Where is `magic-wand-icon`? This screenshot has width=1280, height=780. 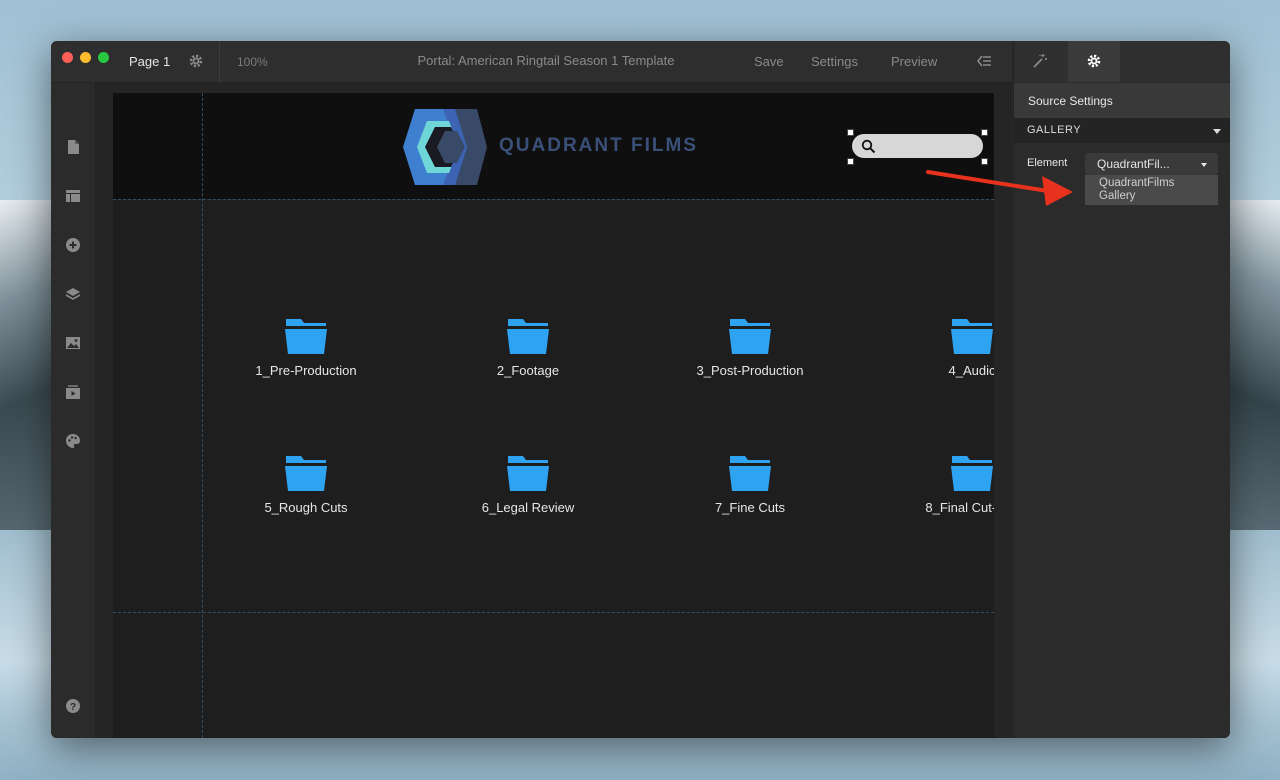
magic-wand-icon is located at coordinates (1040, 61).